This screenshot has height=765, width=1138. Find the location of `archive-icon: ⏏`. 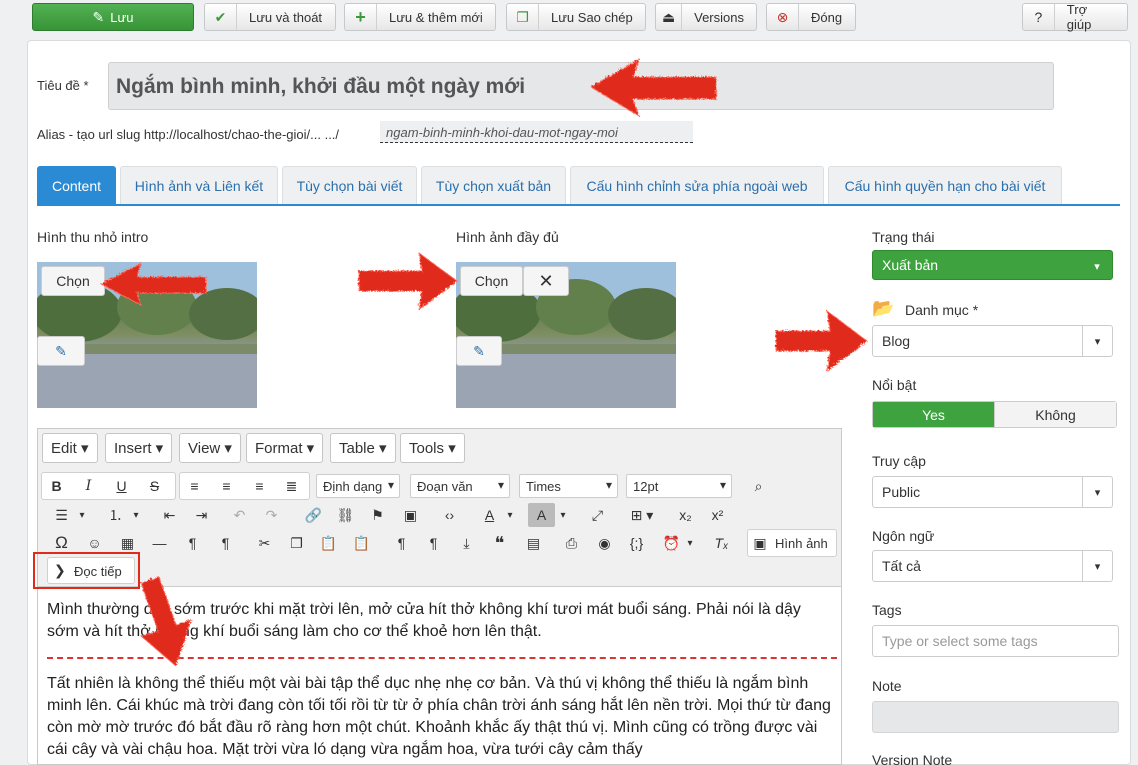

archive-icon: ⏏ is located at coordinates (669, 17).